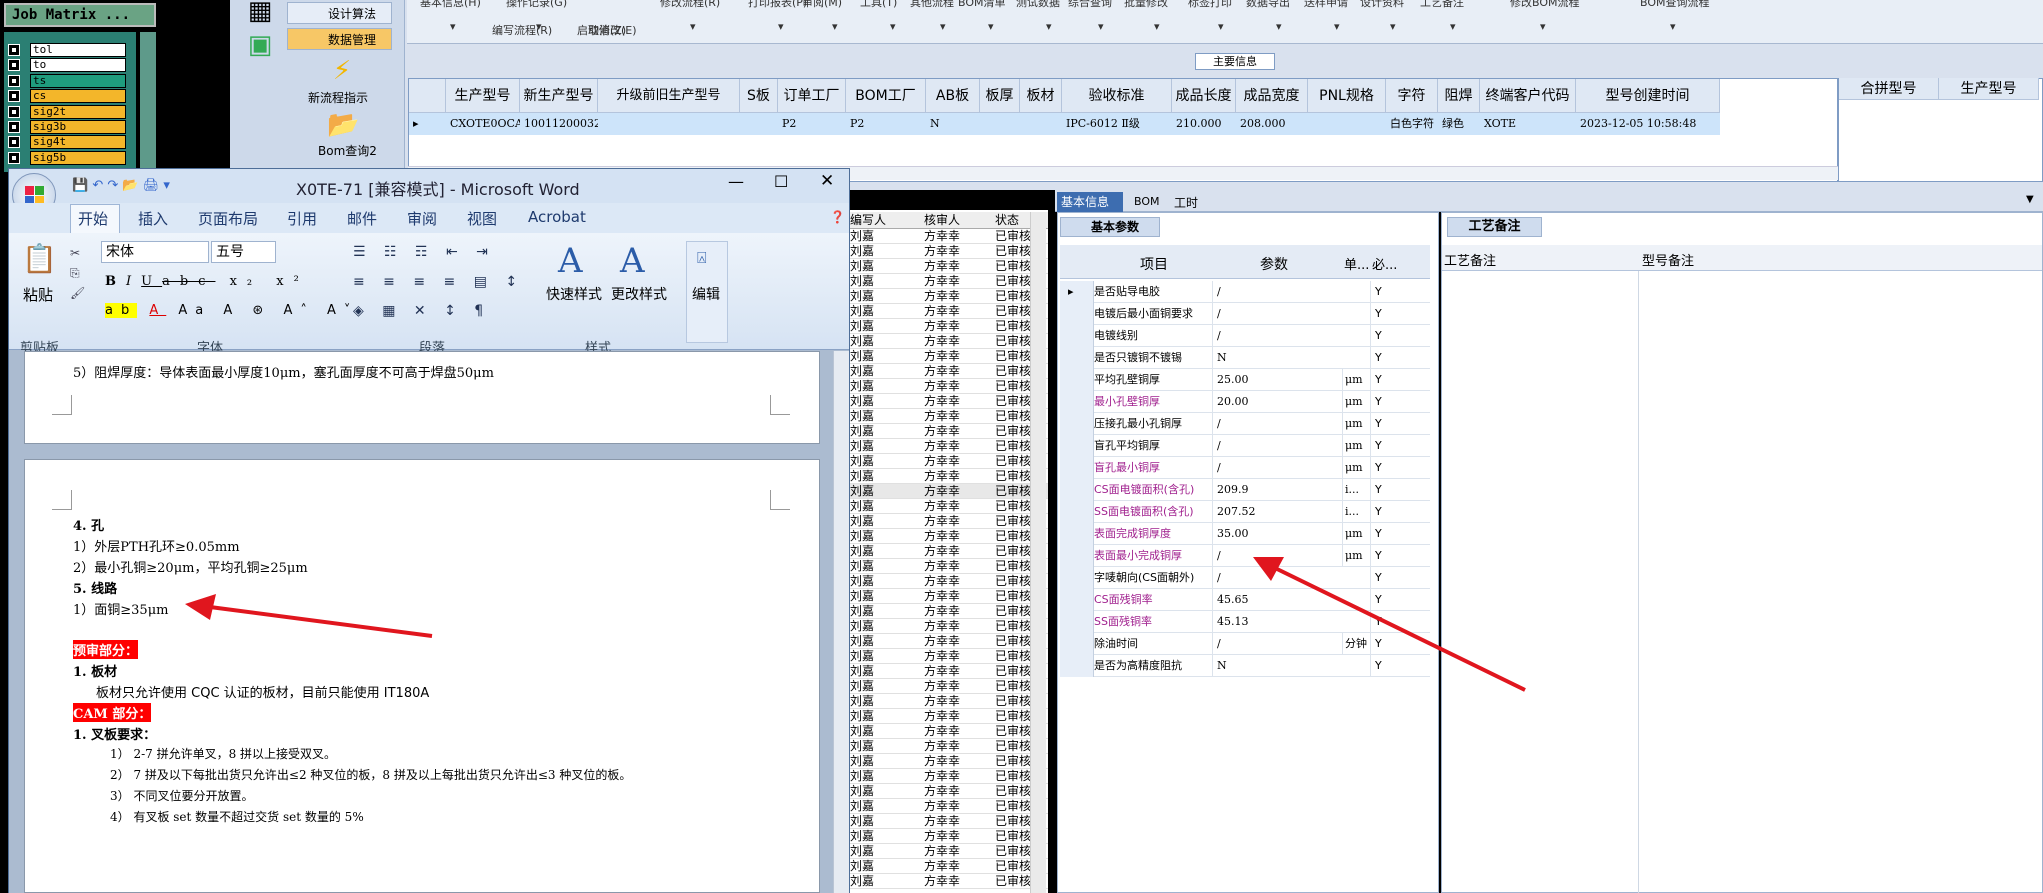  Describe the element at coordinates (855, 624) in the screenshot. I see `annotation-arrows` at that location.